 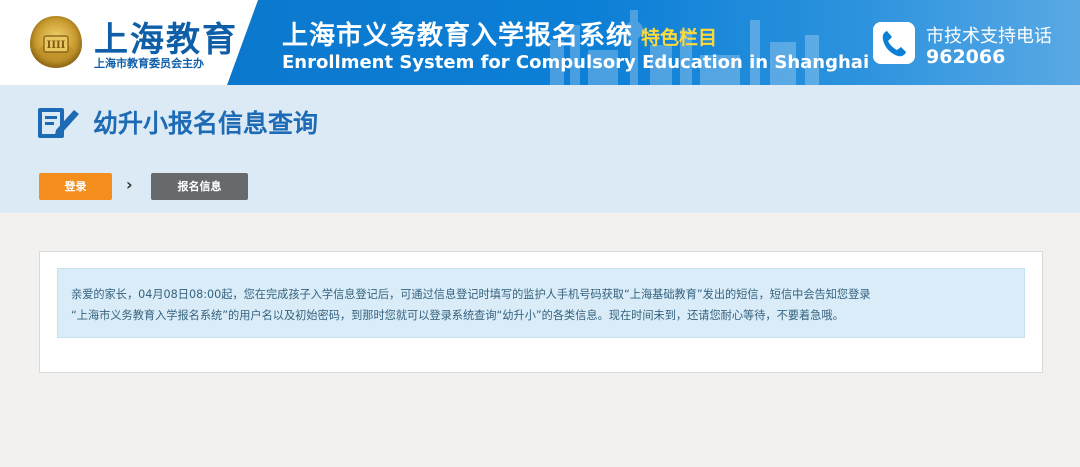 I want to click on system-title-text: 上海市义务教育入学报名系统, so click(x=458, y=36).